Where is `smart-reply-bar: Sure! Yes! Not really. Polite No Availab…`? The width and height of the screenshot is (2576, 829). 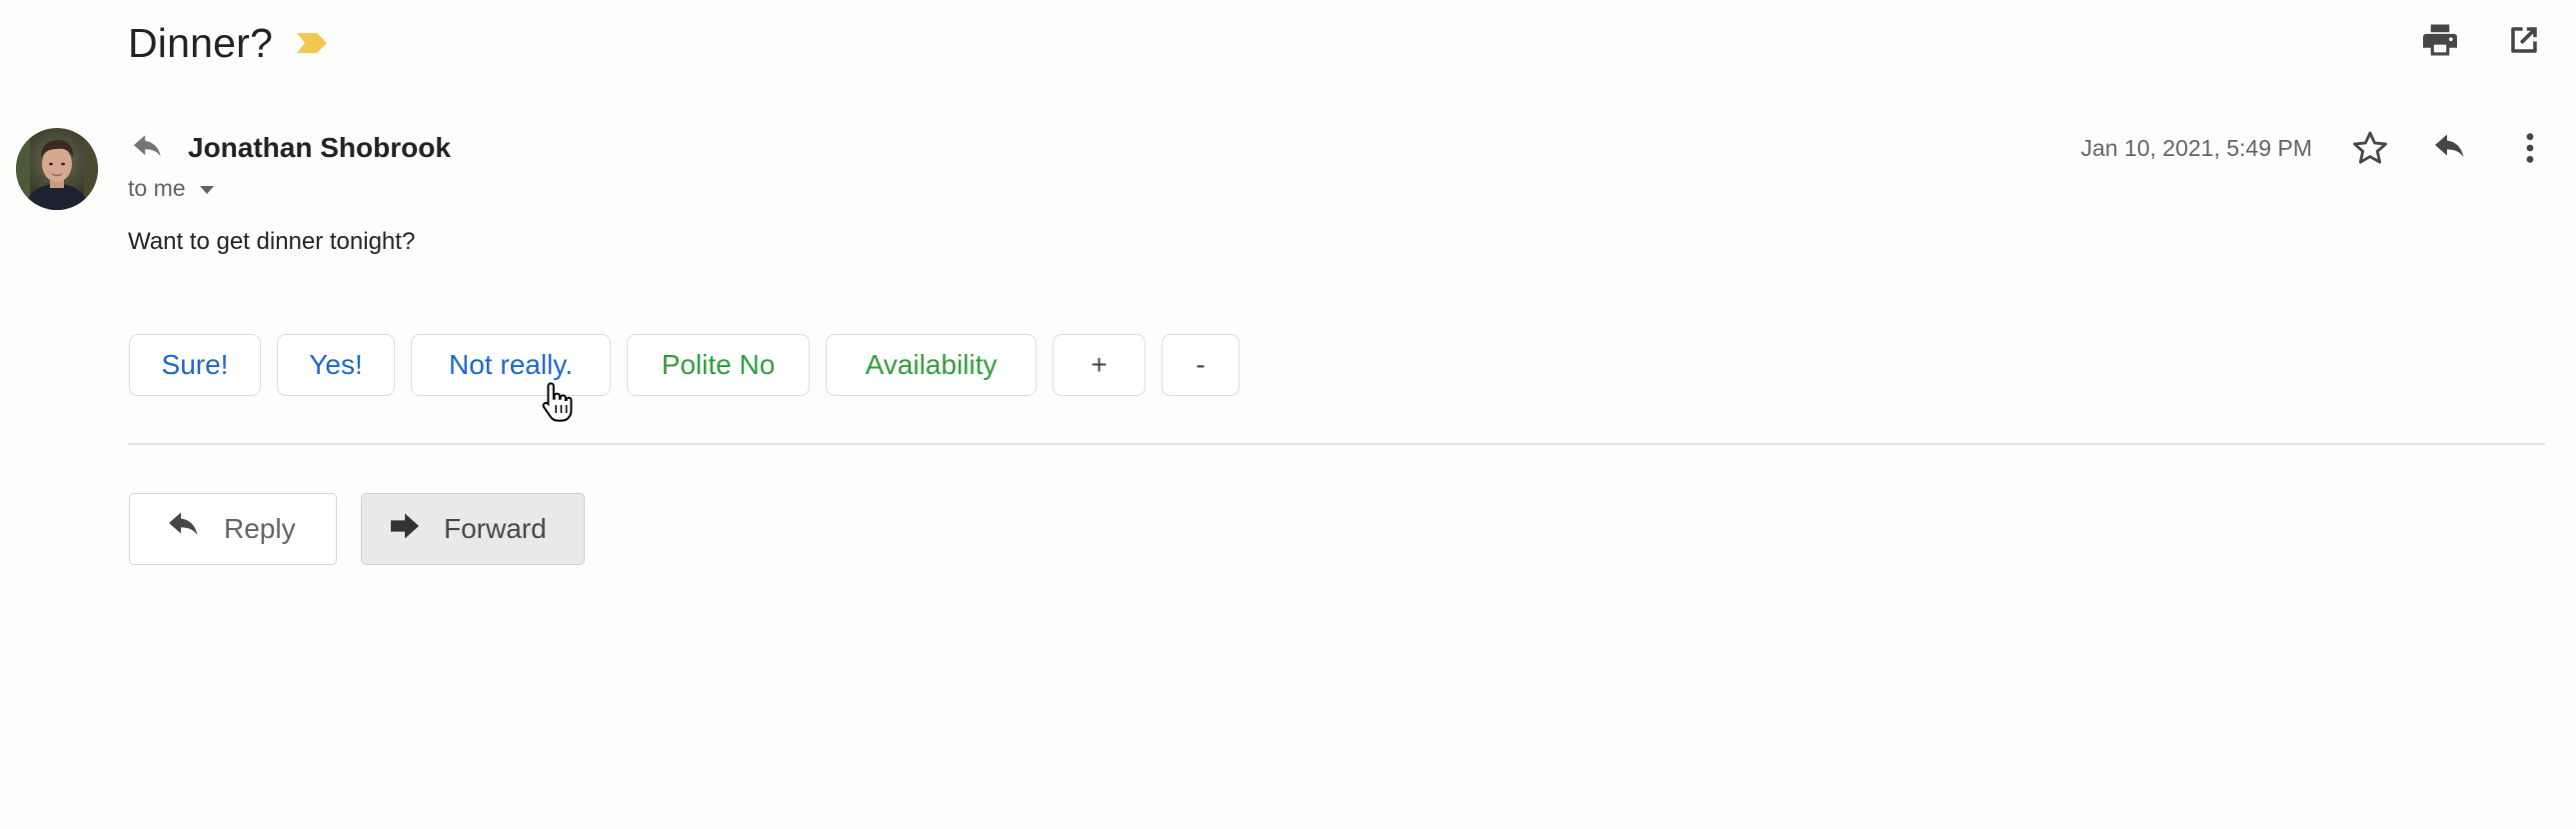 smart-reply-bar: Sure! Yes! Not really. Polite No Availab… is located at coordinates (685, 365).